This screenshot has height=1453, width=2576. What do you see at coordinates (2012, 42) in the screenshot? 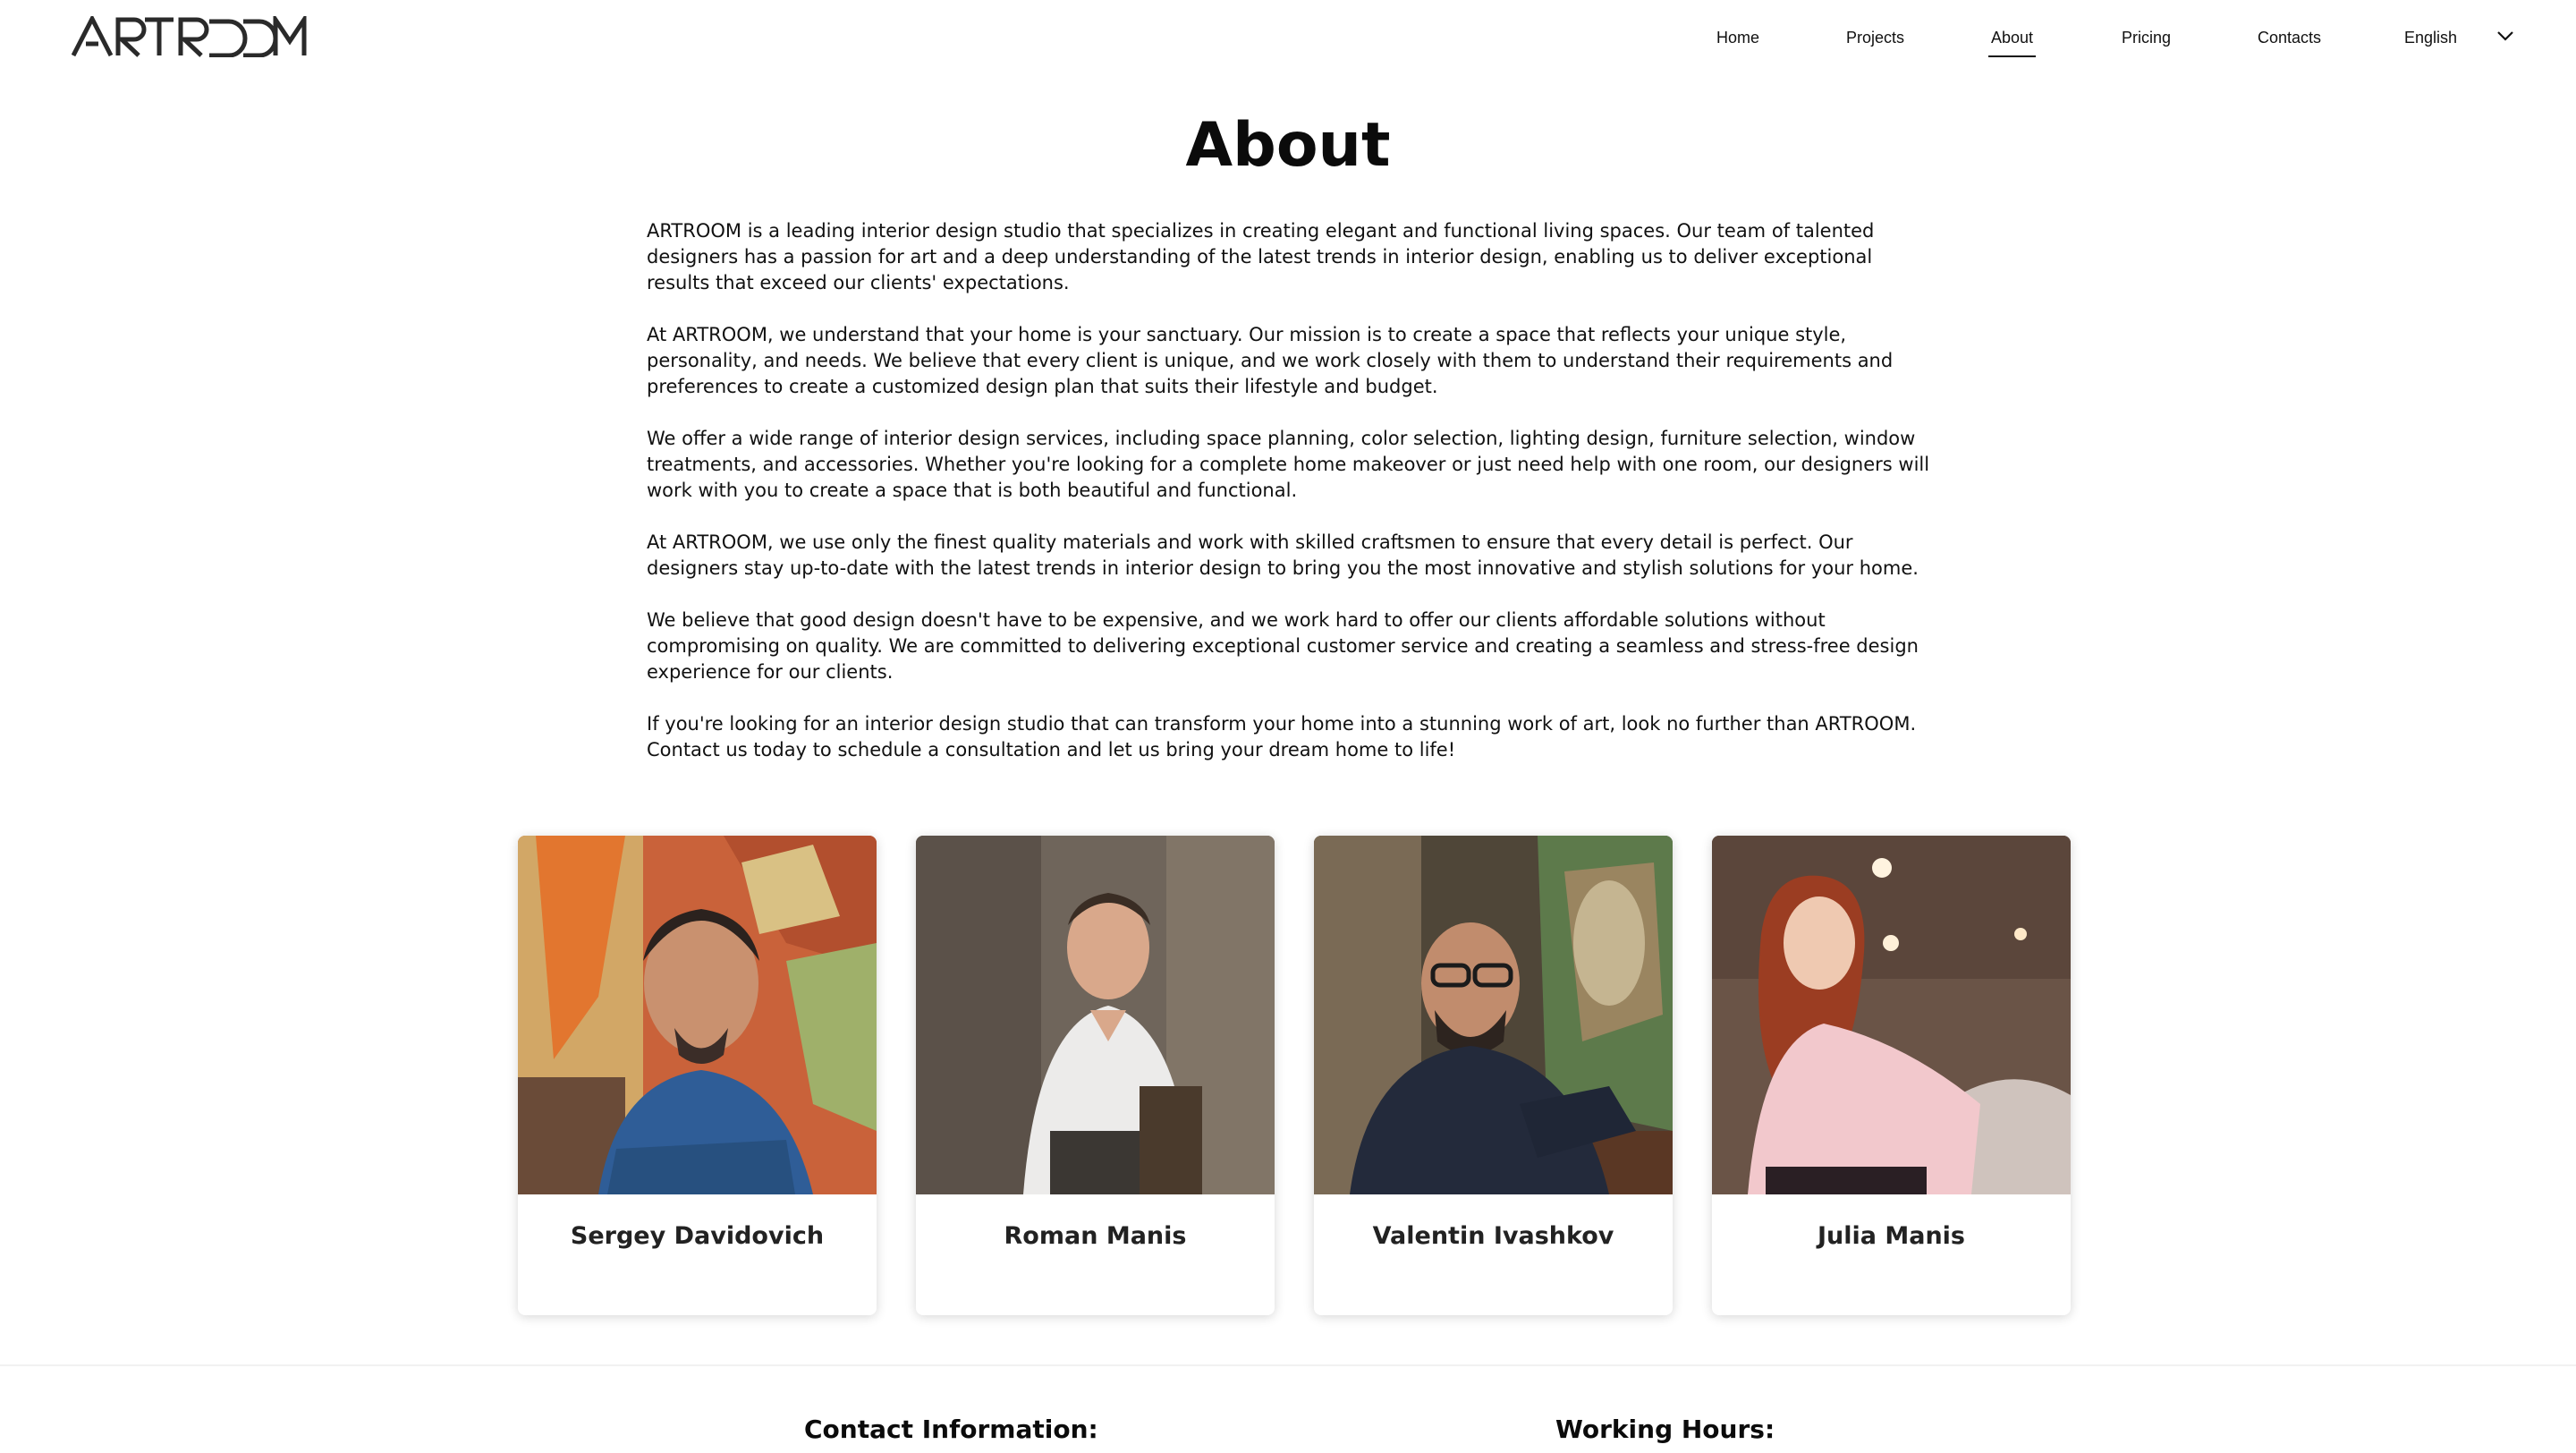
I see `nav-about: About` at bounding box center [2012, 42].